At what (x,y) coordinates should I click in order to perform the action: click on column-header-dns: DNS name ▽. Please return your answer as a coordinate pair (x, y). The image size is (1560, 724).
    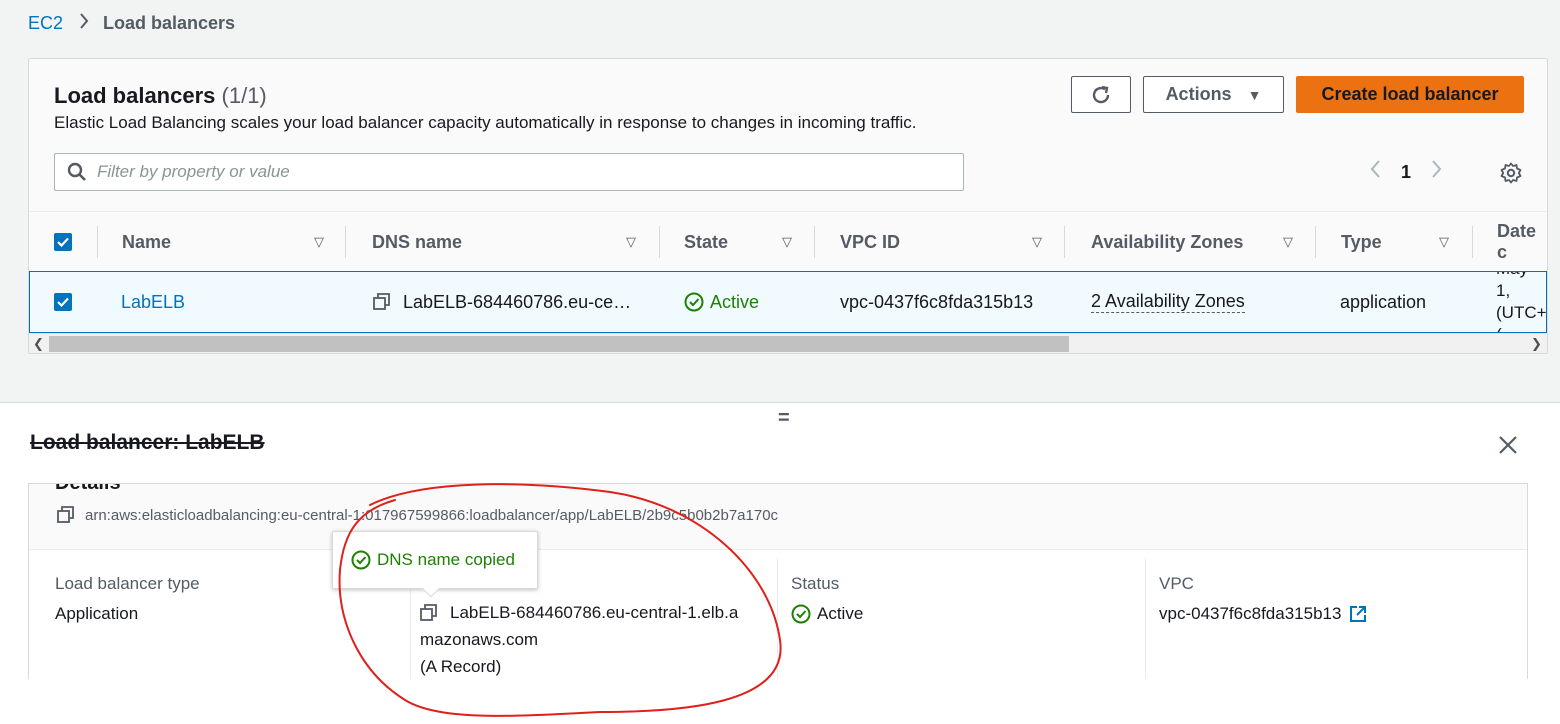
    Looking at the image, I should click on (504, 241).